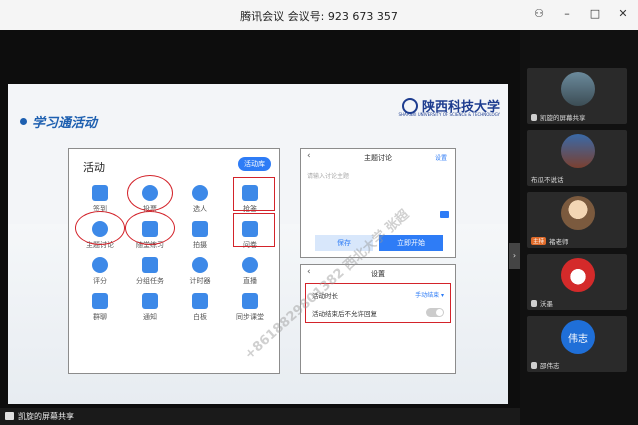 The image size is (638, 425). What do you see at coordinates (200, 193) in the screenshot?
I see `person-icon` at bounding box center [200, 193].